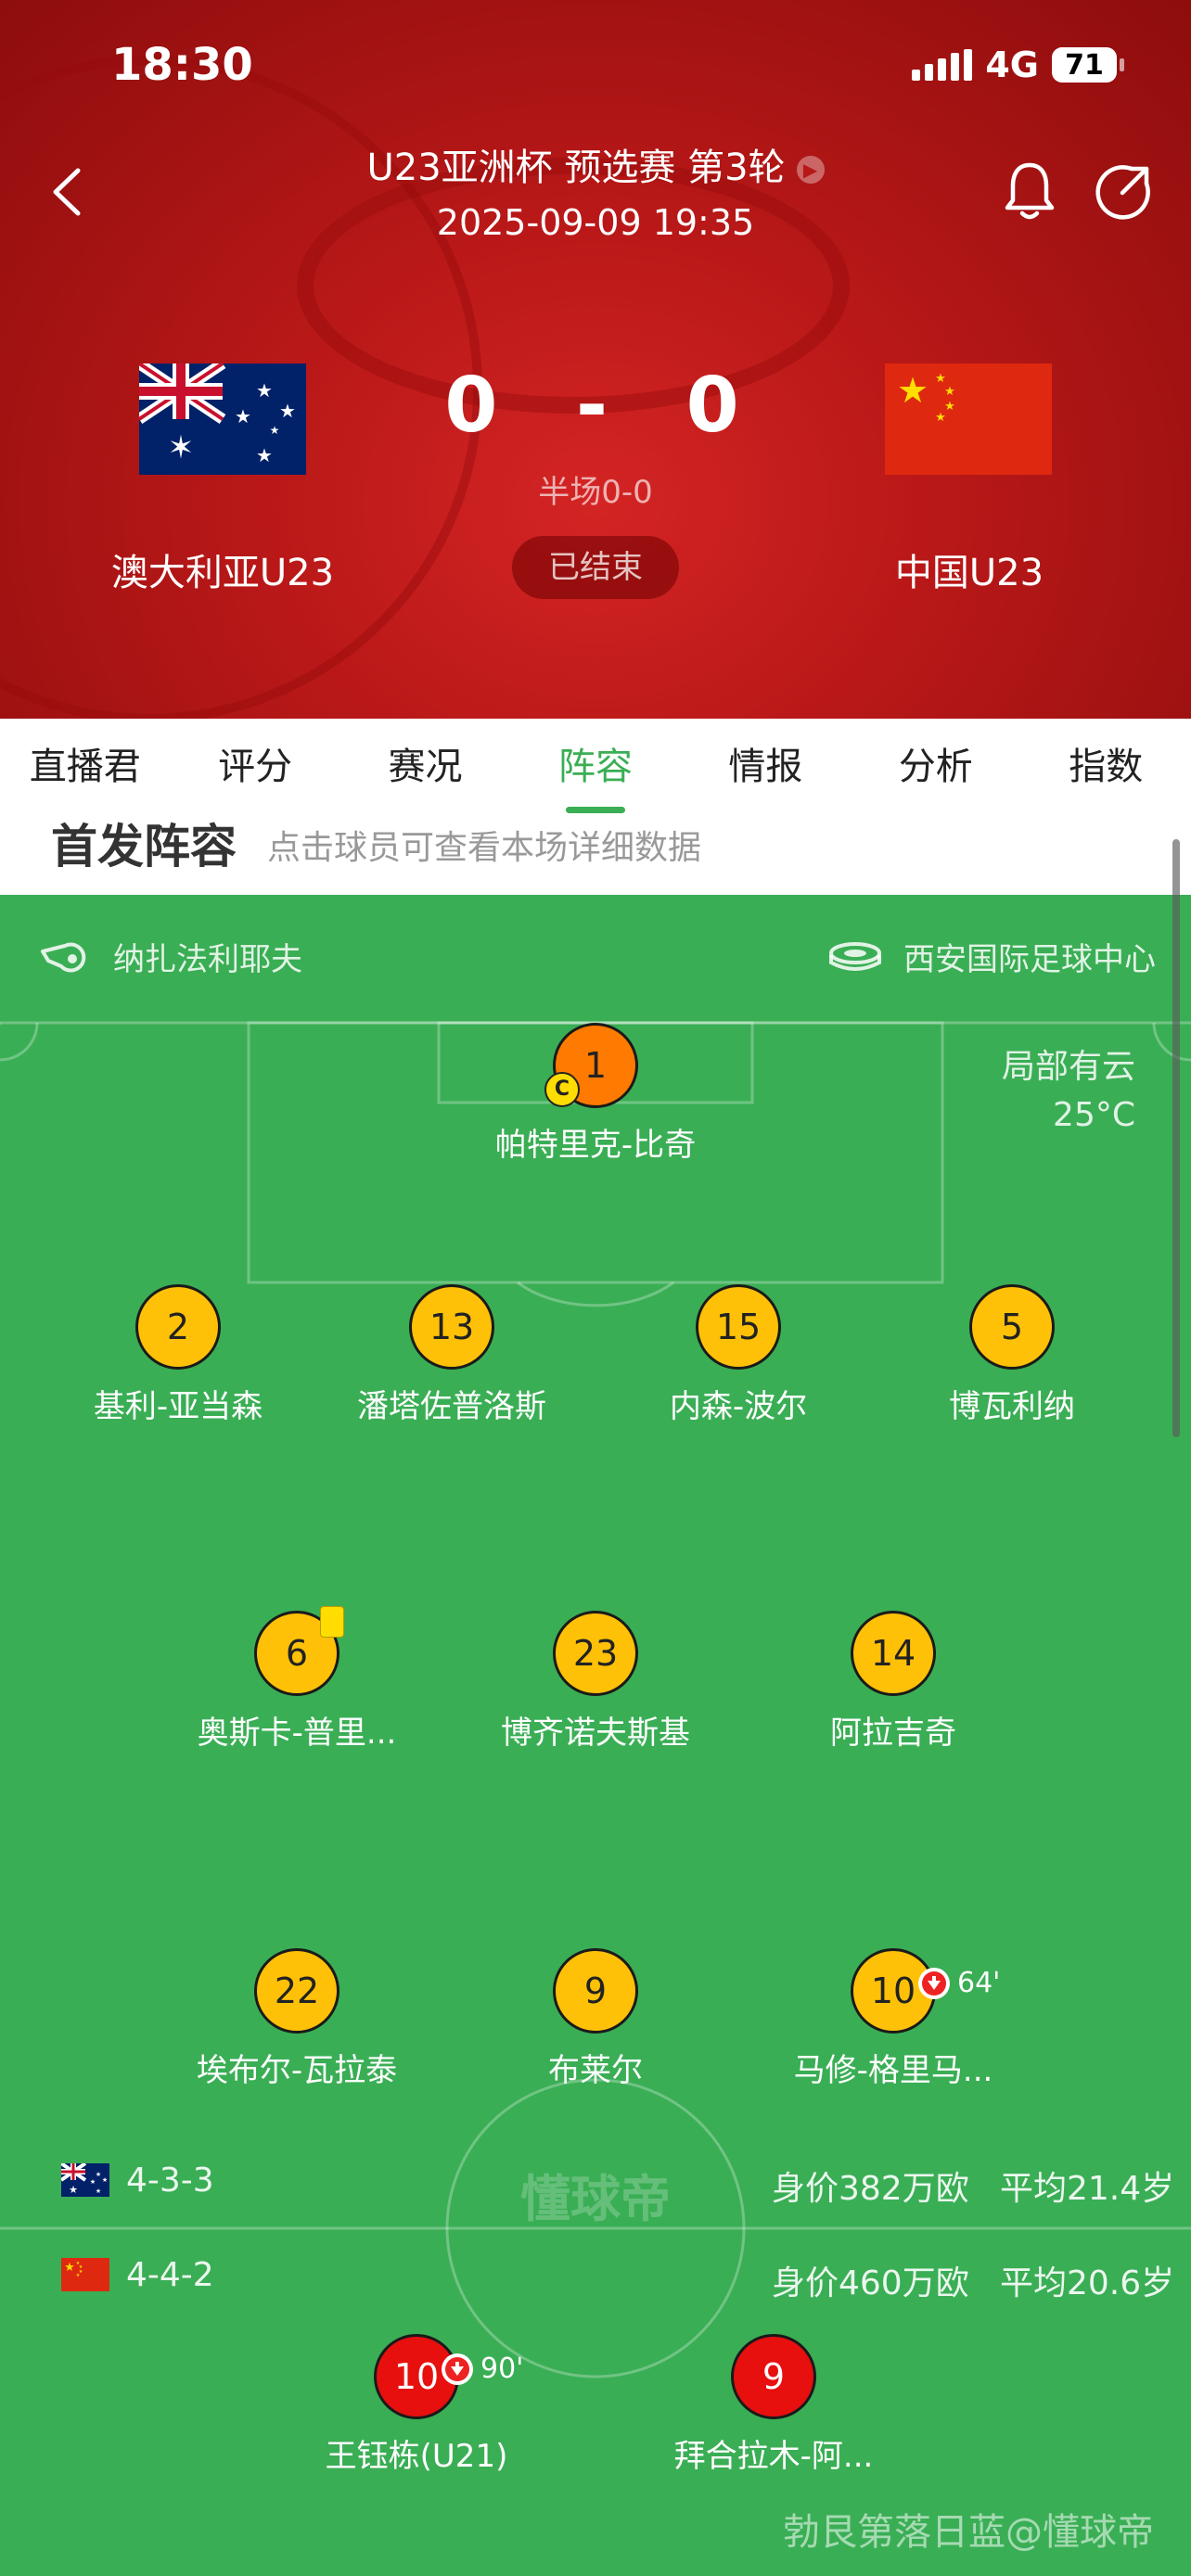 Image resolution: width=1191 pixels, height=2576 pixels. Describe the element at coordinates (595, 2199) in the screenshot. I see `center-logo: 懂球帝` at that location.